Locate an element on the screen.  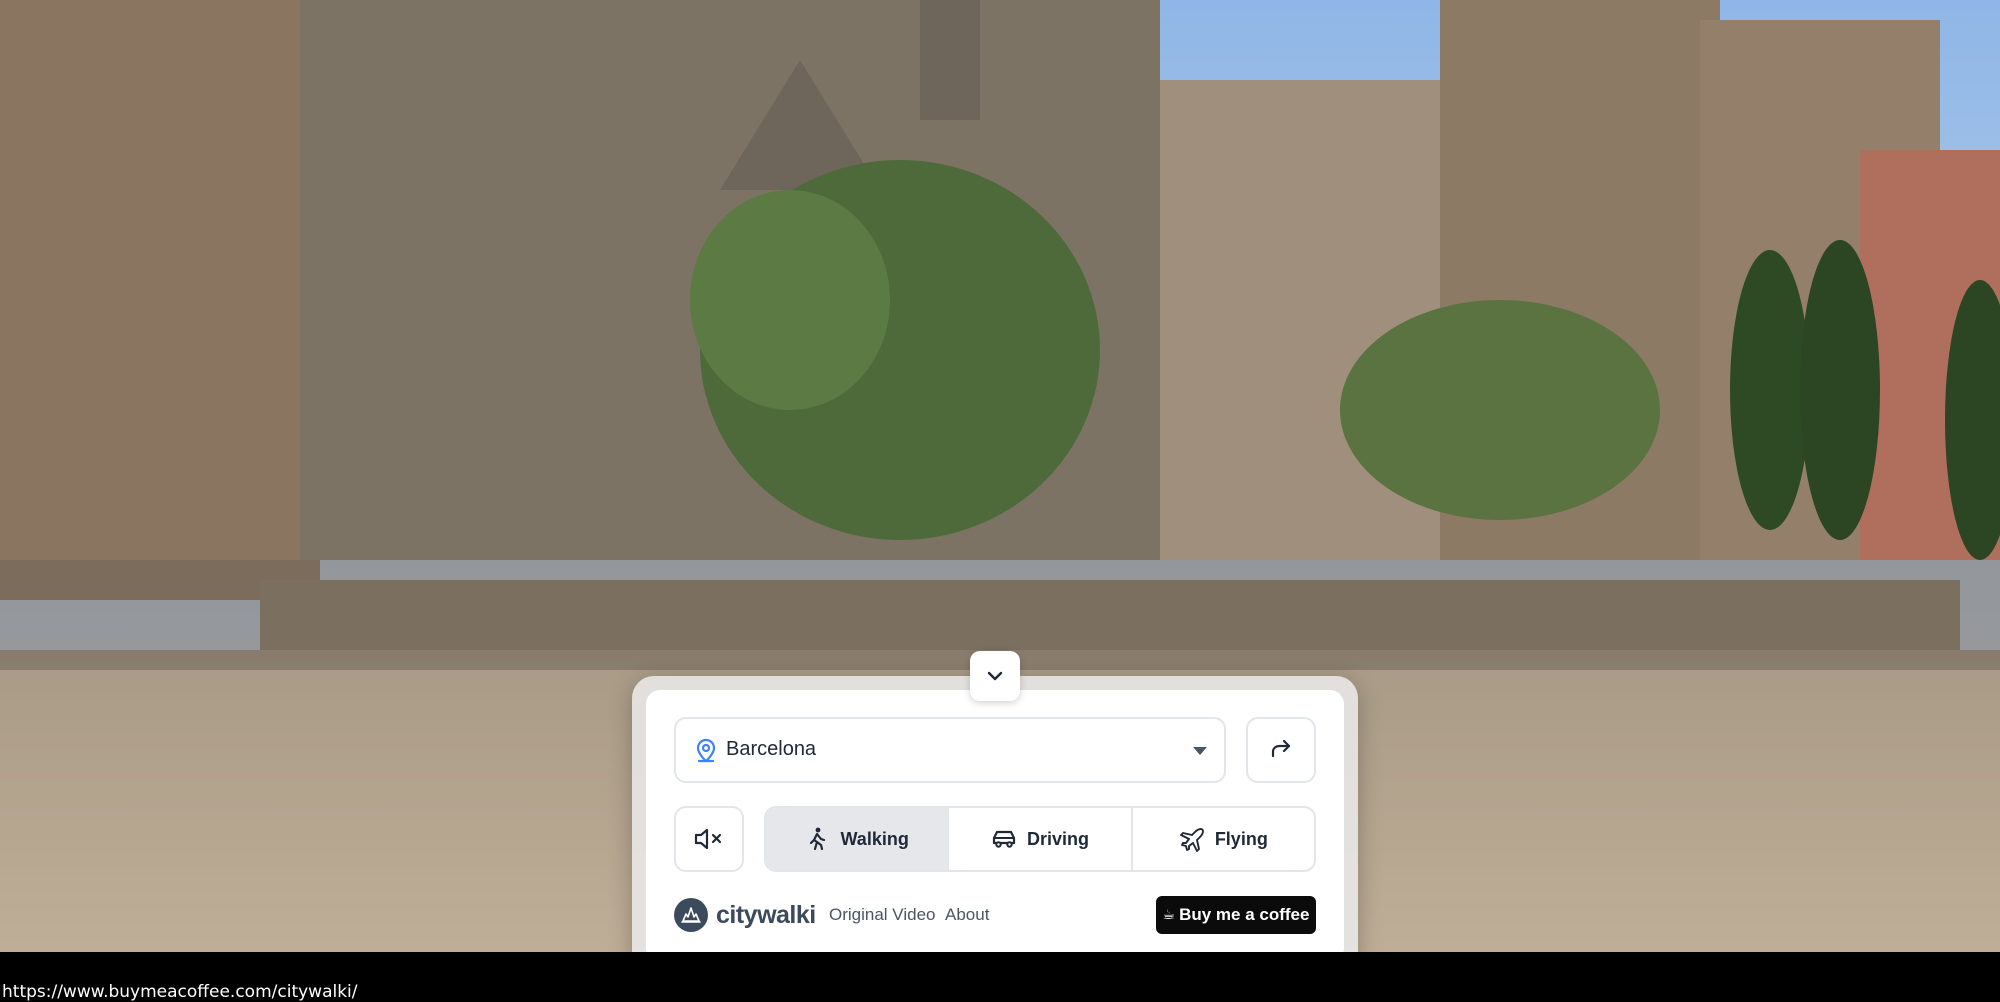
coffee-cup-icon: ☕ is located at coordinates (1169, 915).